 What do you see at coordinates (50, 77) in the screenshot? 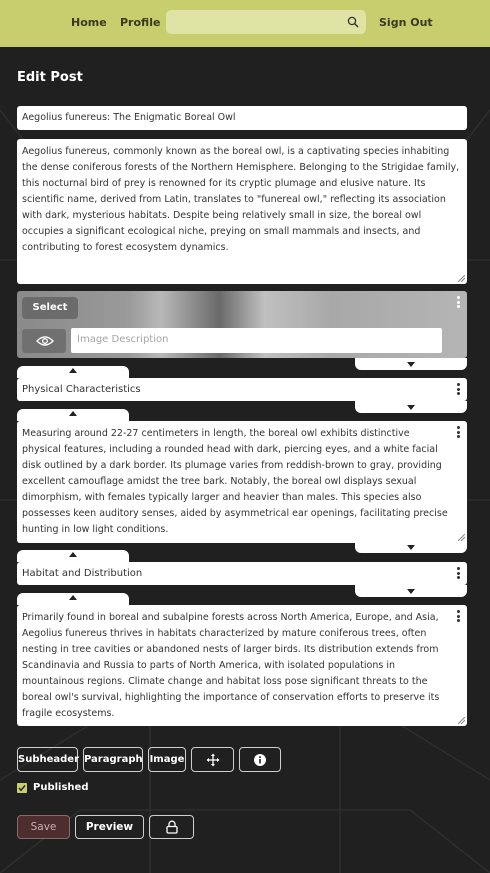
I see `page-title: Edit Post` at bounding box center [50, 77].